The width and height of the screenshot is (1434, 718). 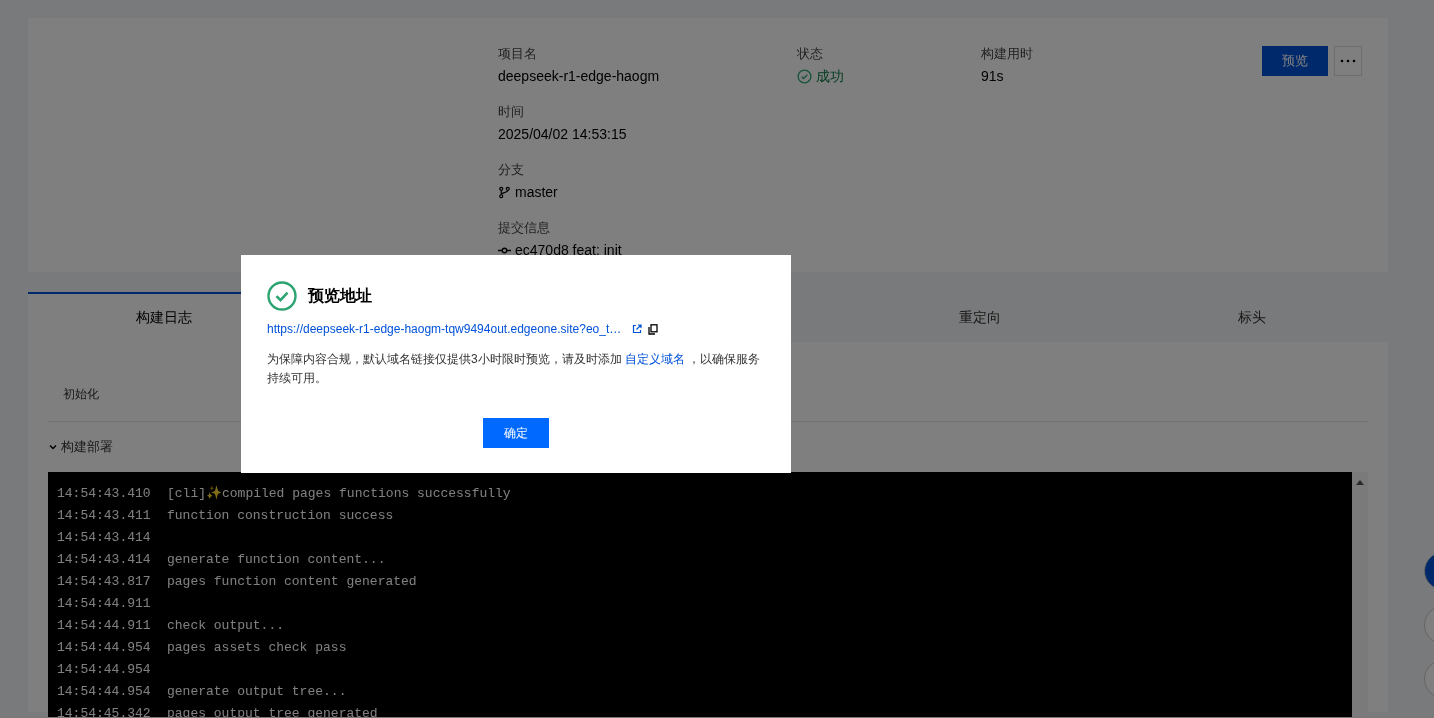 I want to click on log-message: pages function content generated, so click(x=292, y=581).